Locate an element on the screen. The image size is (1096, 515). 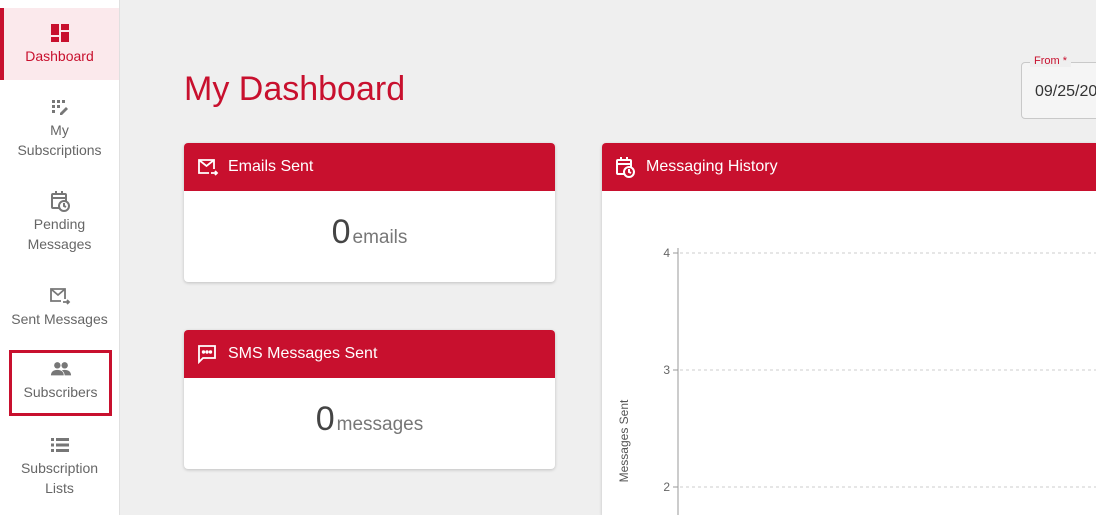
dashboard-icon is located at coordinates (60, 33).